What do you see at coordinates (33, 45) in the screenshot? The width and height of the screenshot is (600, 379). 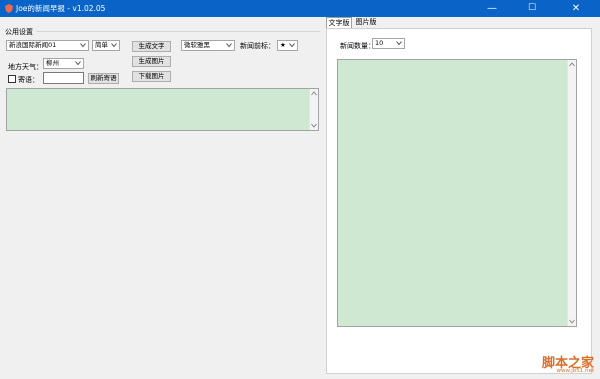 I see `news-source-value: 新浪国际新闻01` at bounding box center [33, 45].